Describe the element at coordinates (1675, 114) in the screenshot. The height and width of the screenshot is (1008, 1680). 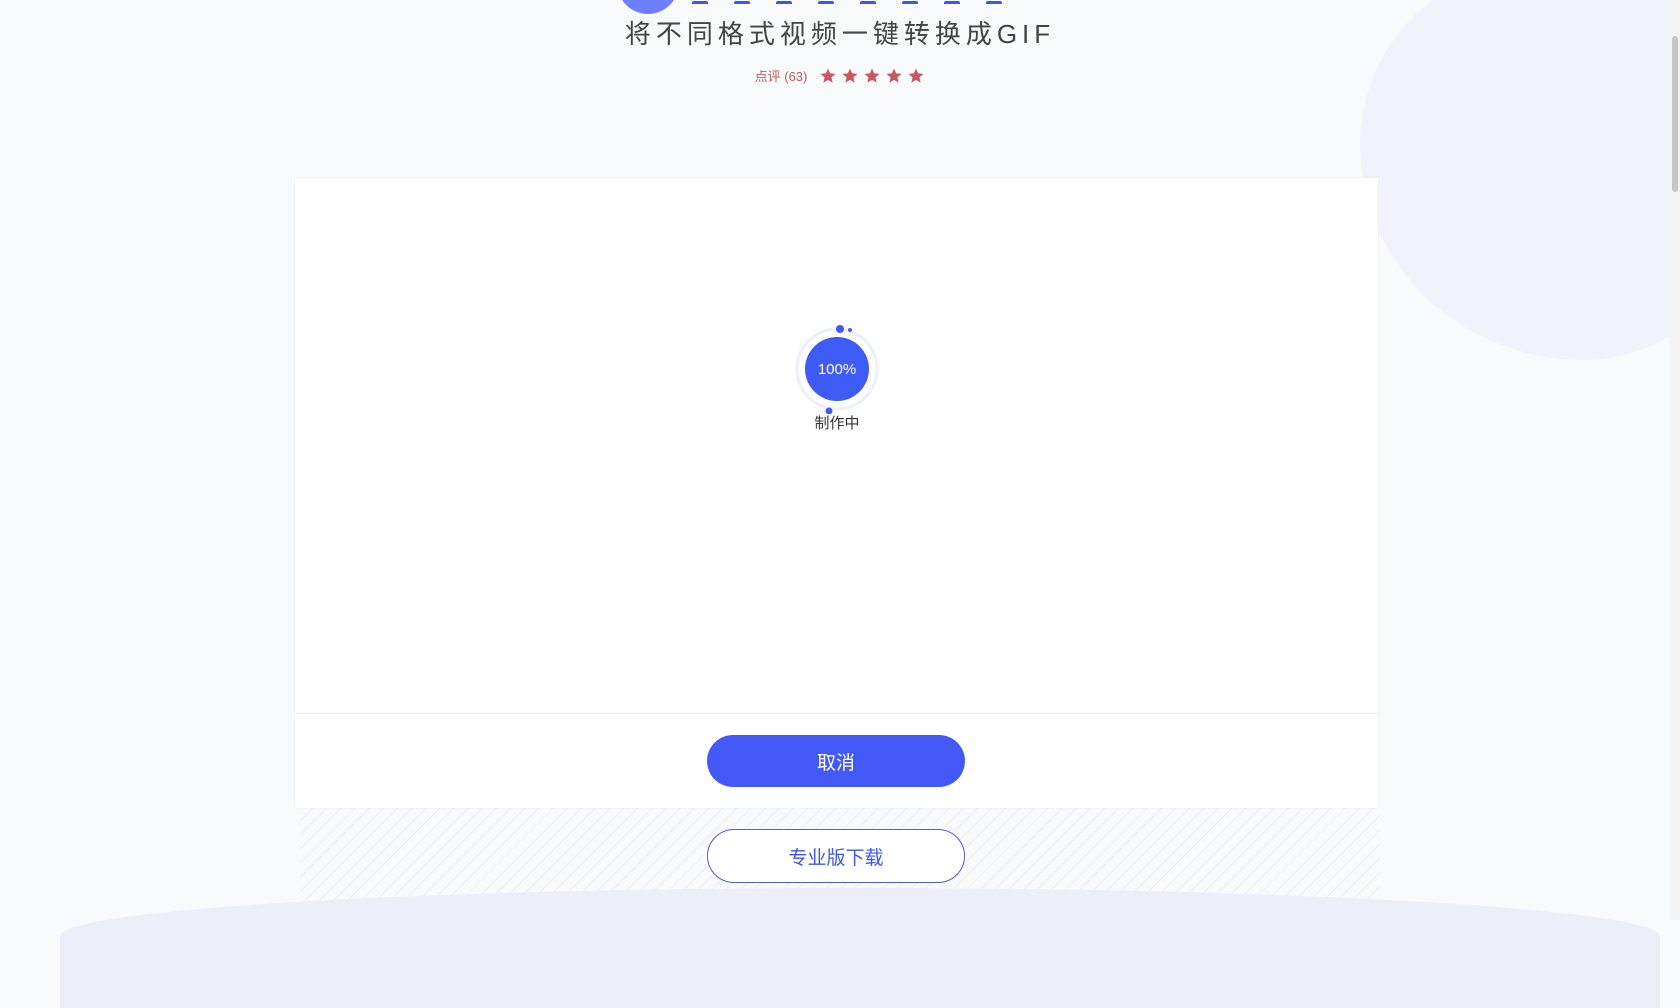
I see `scrollbar-thumb` at that location.